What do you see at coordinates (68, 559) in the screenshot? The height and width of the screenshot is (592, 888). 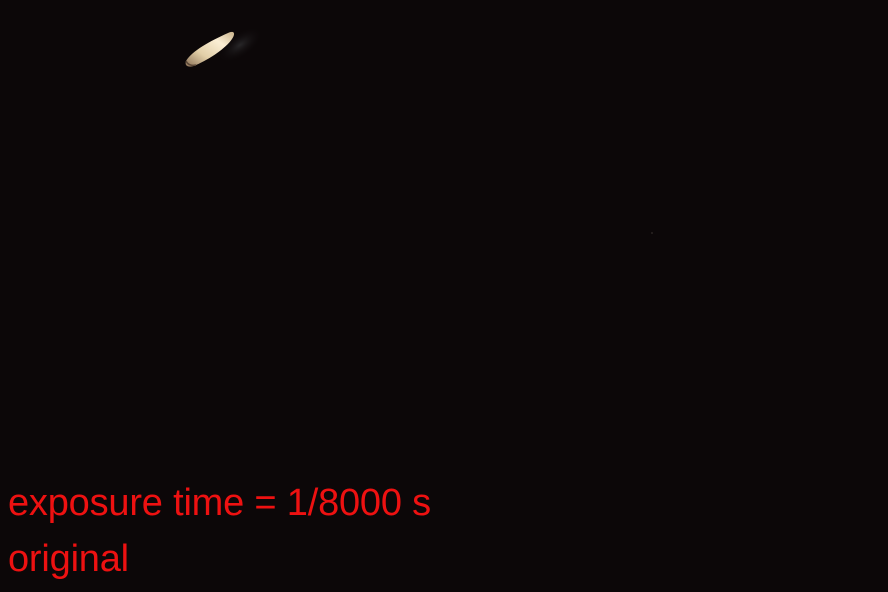 I see `original-label: original` at bounding box center [68, 559].